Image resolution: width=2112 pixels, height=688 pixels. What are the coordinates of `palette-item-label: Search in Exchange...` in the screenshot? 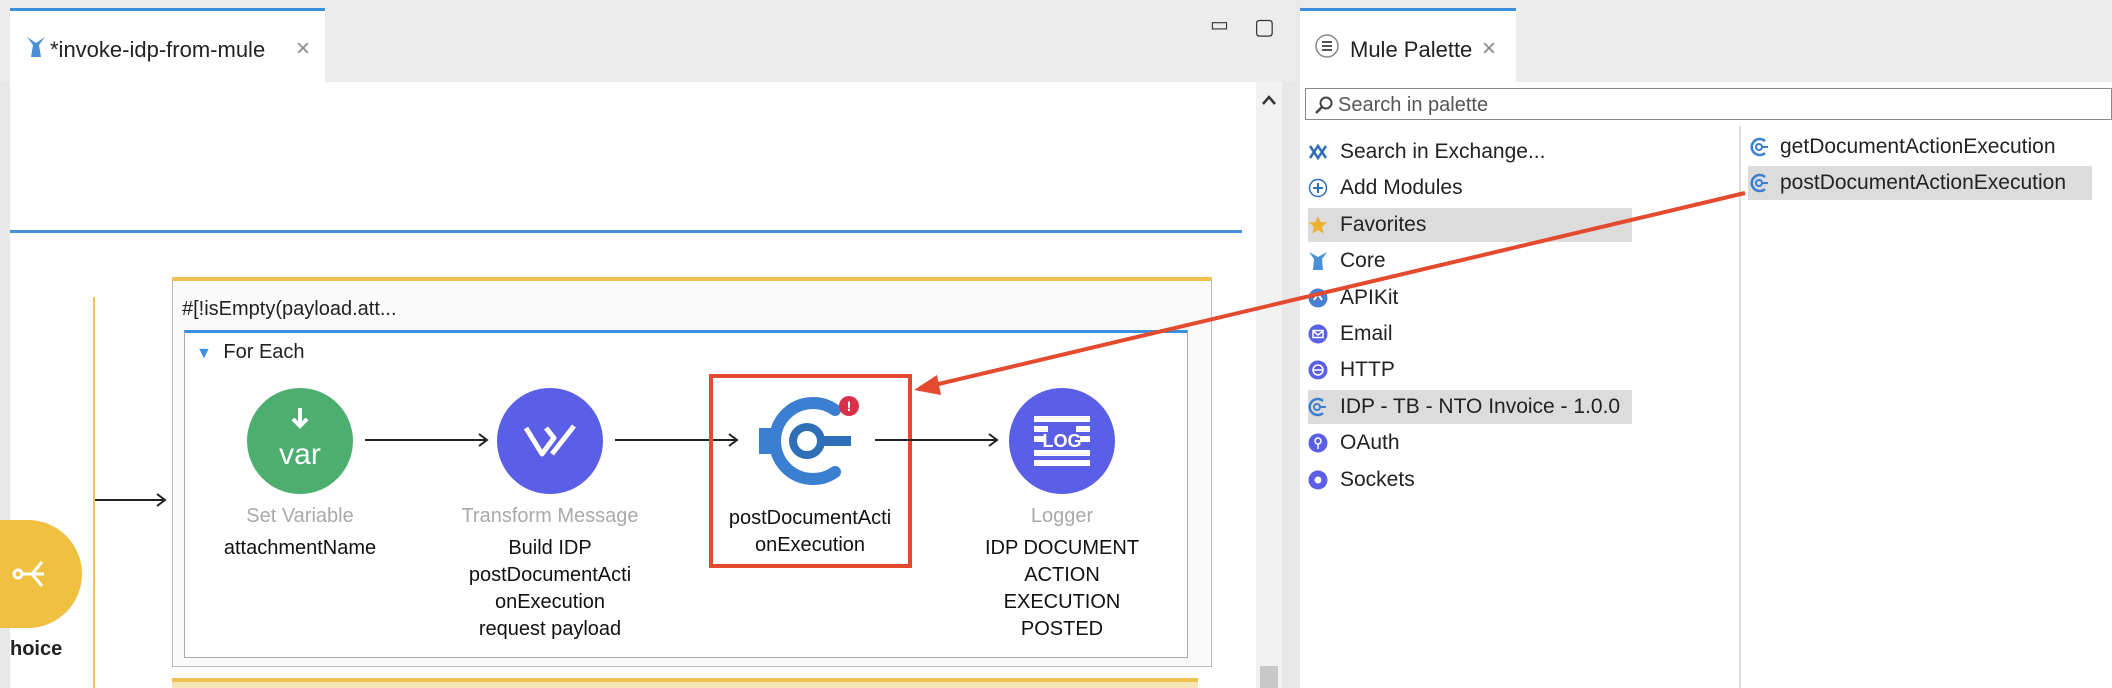 It's located at (1443, 151).